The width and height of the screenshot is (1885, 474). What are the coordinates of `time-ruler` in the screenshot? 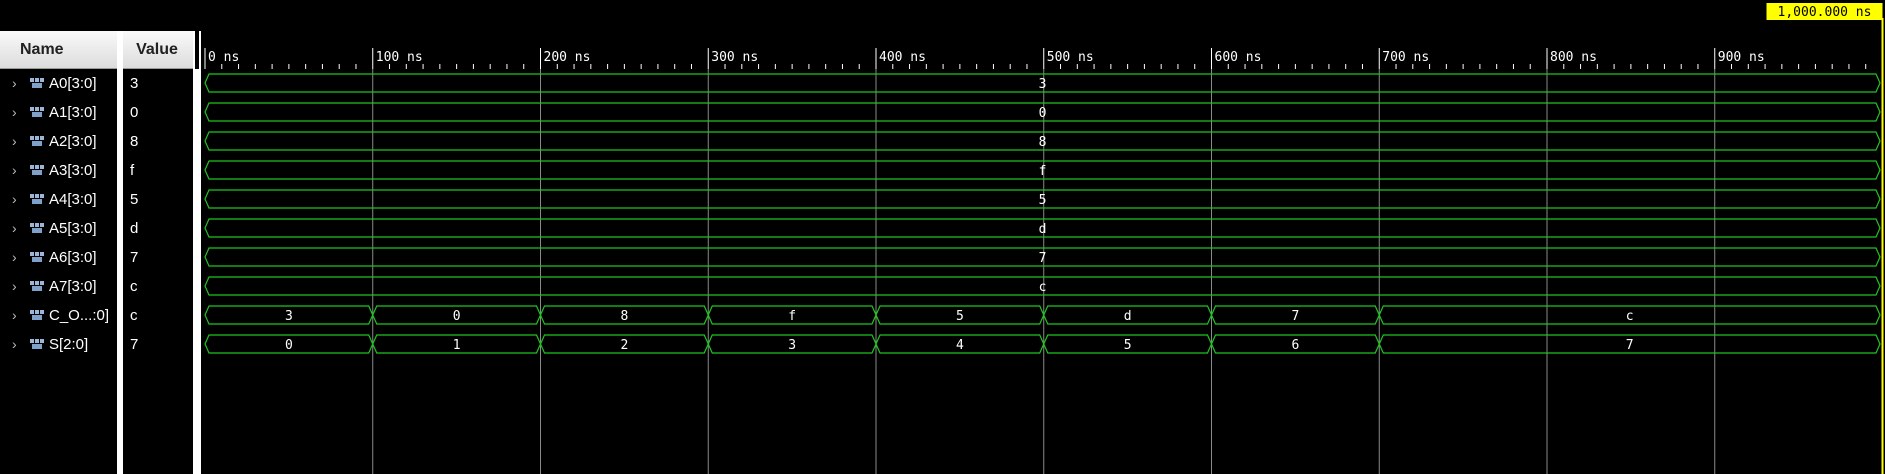 It's located at (1040, 50).